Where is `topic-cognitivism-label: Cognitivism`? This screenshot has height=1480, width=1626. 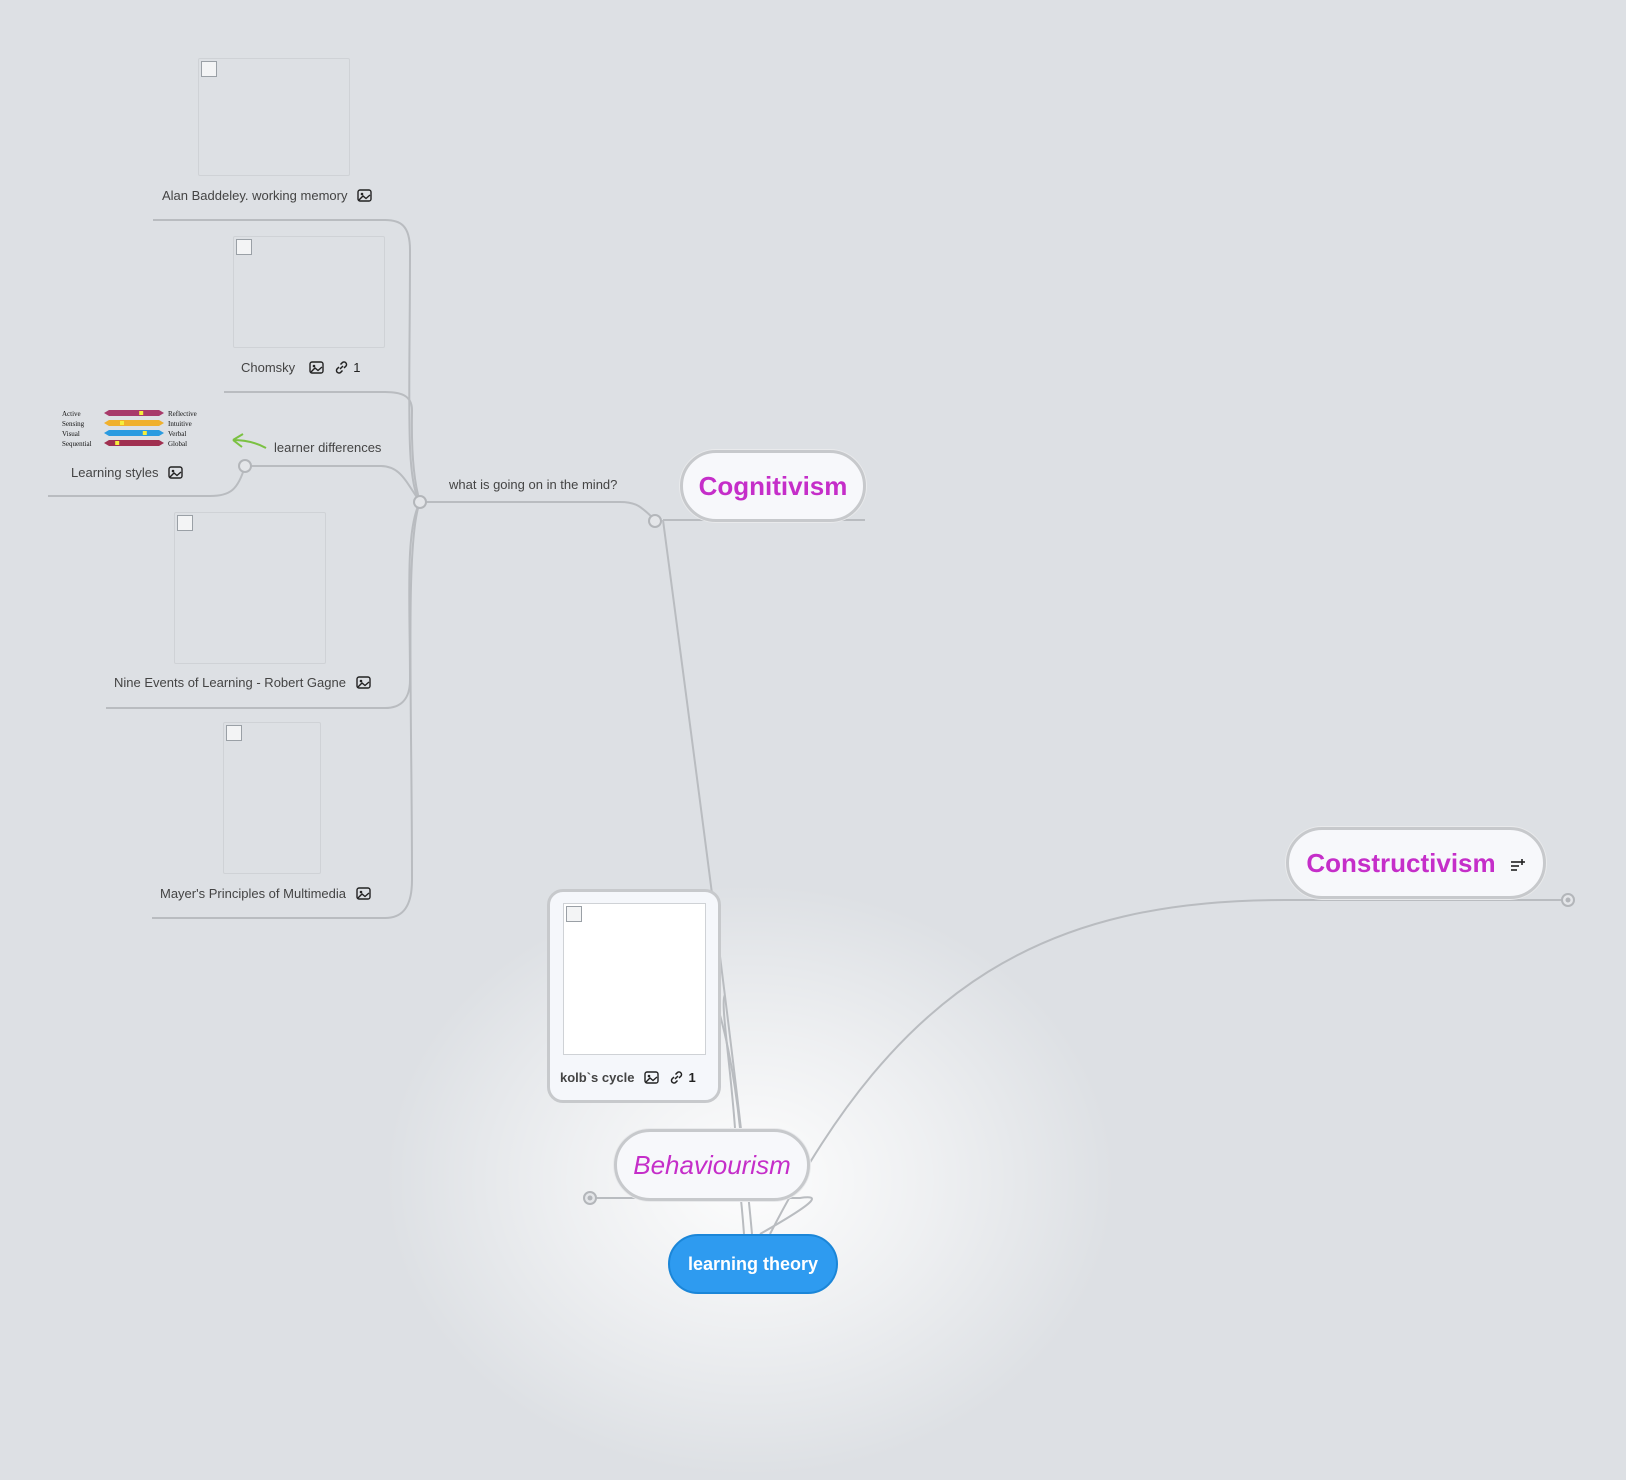 topic-cognitivism-label: Cognitivism is located at coordinates (773, 485).